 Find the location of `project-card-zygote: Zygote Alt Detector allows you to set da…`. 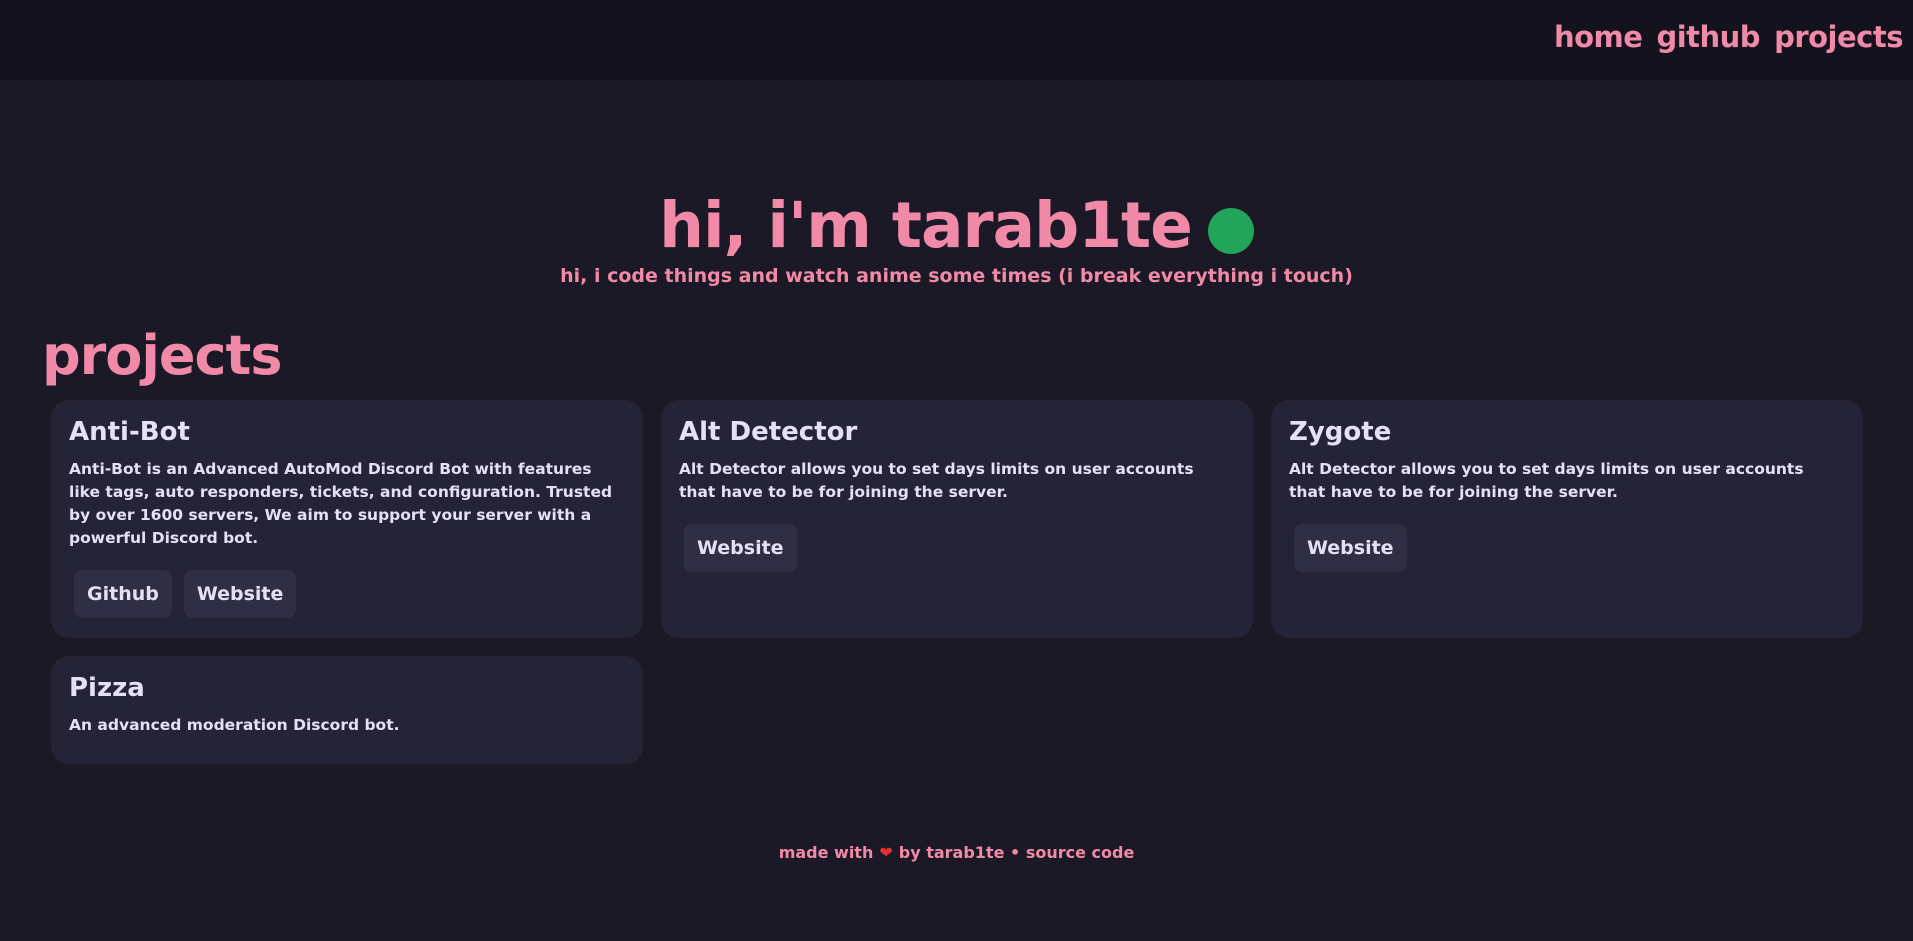

project-card-zygote: Zygote Alt Detector allows you to set da… is located at coordinates (1567, 519).